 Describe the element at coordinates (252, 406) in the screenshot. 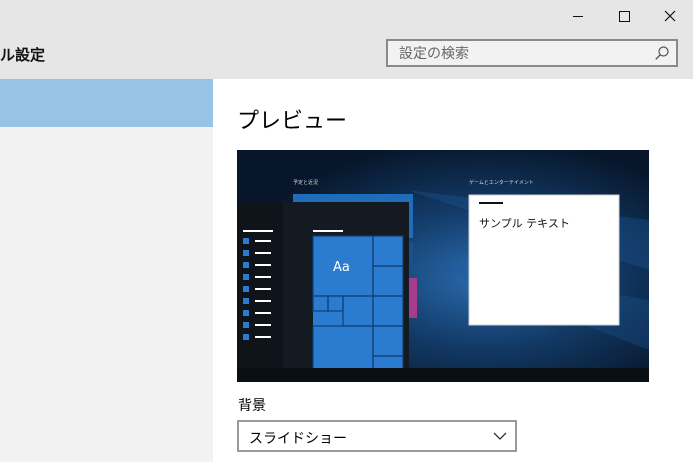

I see `background-label: 背景` at that location.